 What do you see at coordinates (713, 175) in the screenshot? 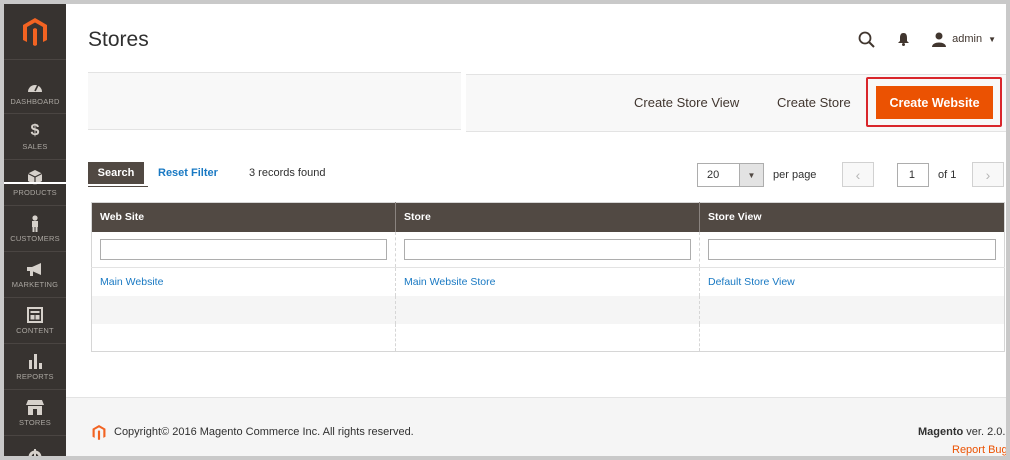
I see `per-page-value: 20` at bounding box center [713, 175].